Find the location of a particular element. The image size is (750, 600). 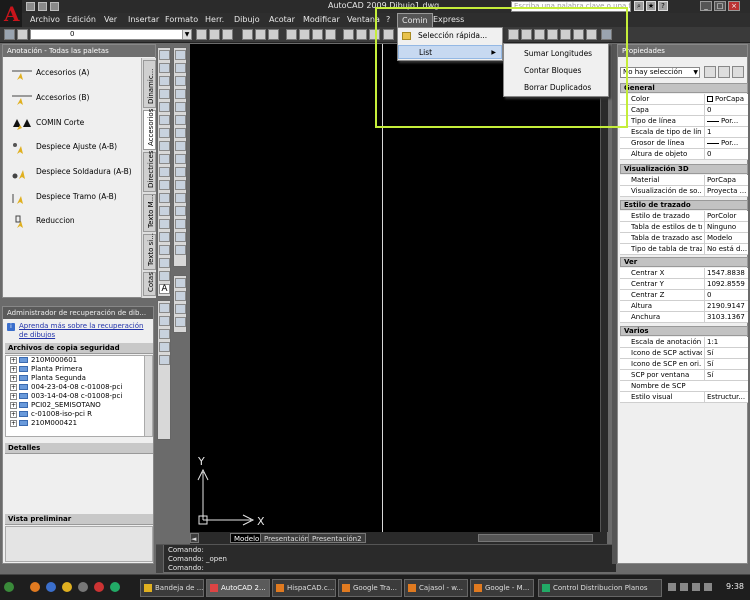

extend-icon is located at coordinates (180, 185).